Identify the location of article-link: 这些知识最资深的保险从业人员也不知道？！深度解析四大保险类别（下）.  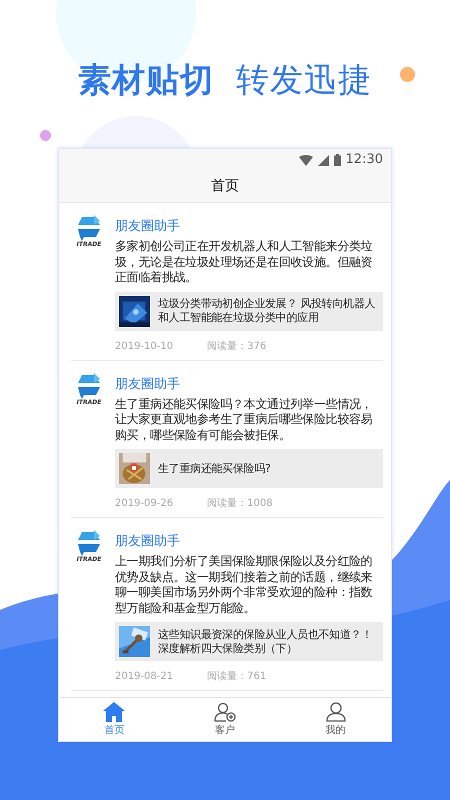
(249, 641).